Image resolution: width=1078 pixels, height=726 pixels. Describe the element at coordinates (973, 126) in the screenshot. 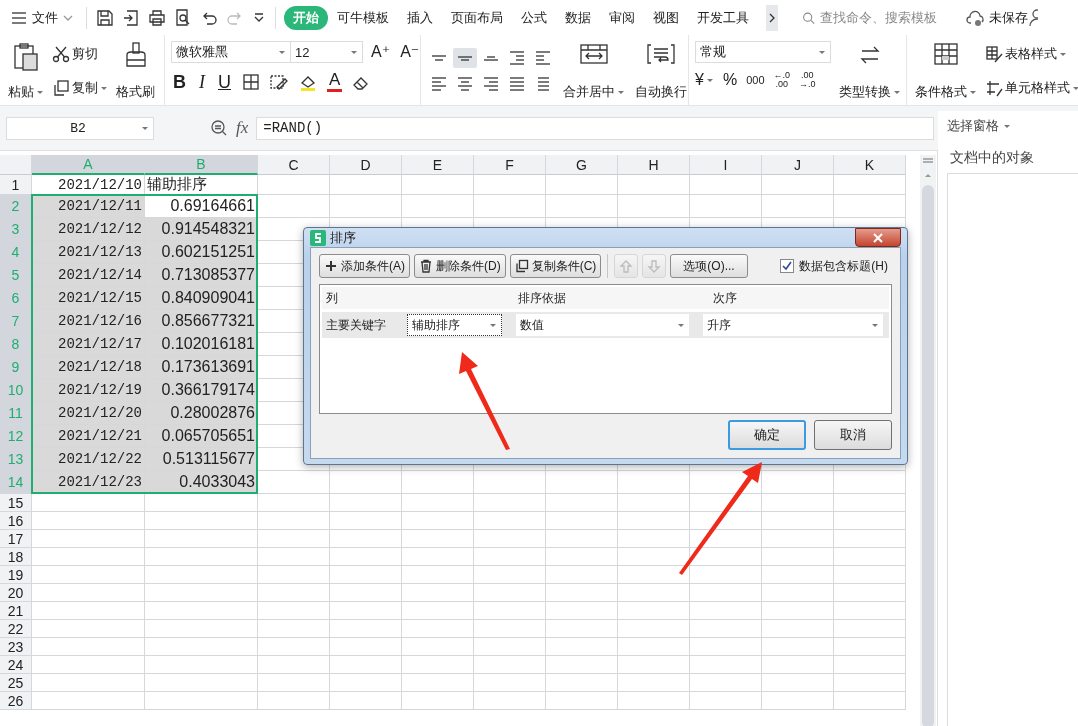

I see `panel-title: 选择窗格` at that location.